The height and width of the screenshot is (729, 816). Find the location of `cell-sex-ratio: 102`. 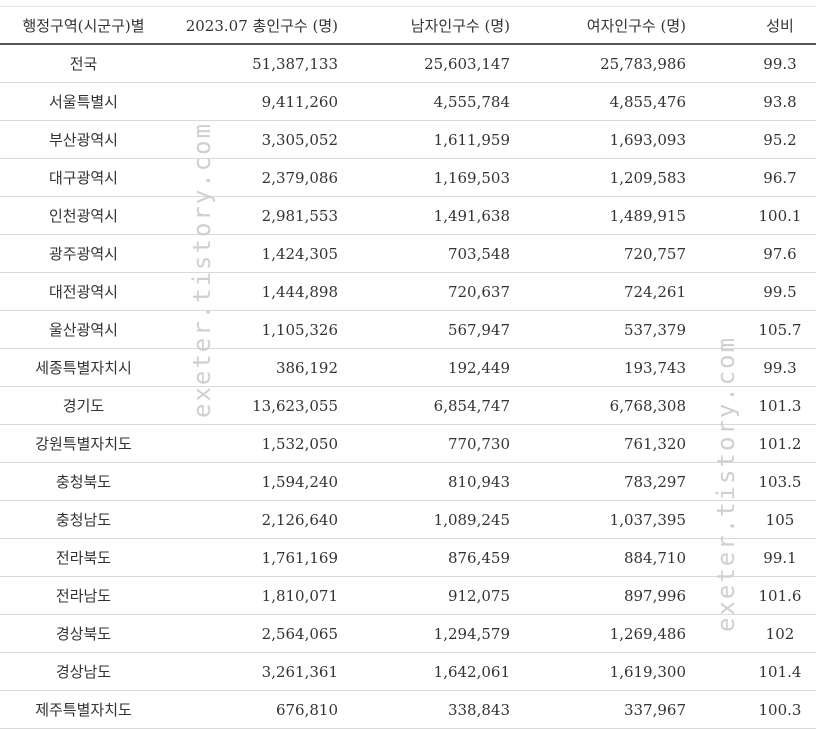

cell-sex-ratio: 102 is located at coordinates (753, 633).